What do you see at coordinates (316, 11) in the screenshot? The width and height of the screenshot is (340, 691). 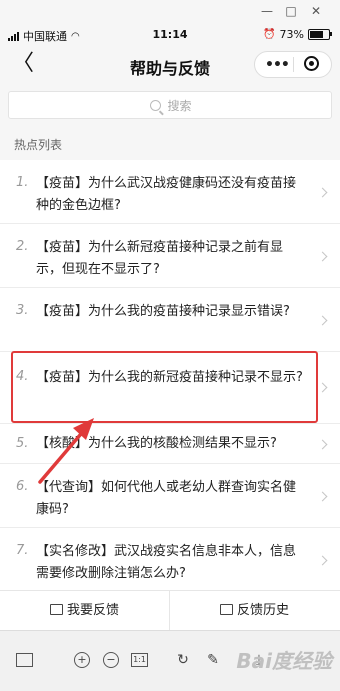 I see `close-button: ✕` at bounding box center [316, 11].